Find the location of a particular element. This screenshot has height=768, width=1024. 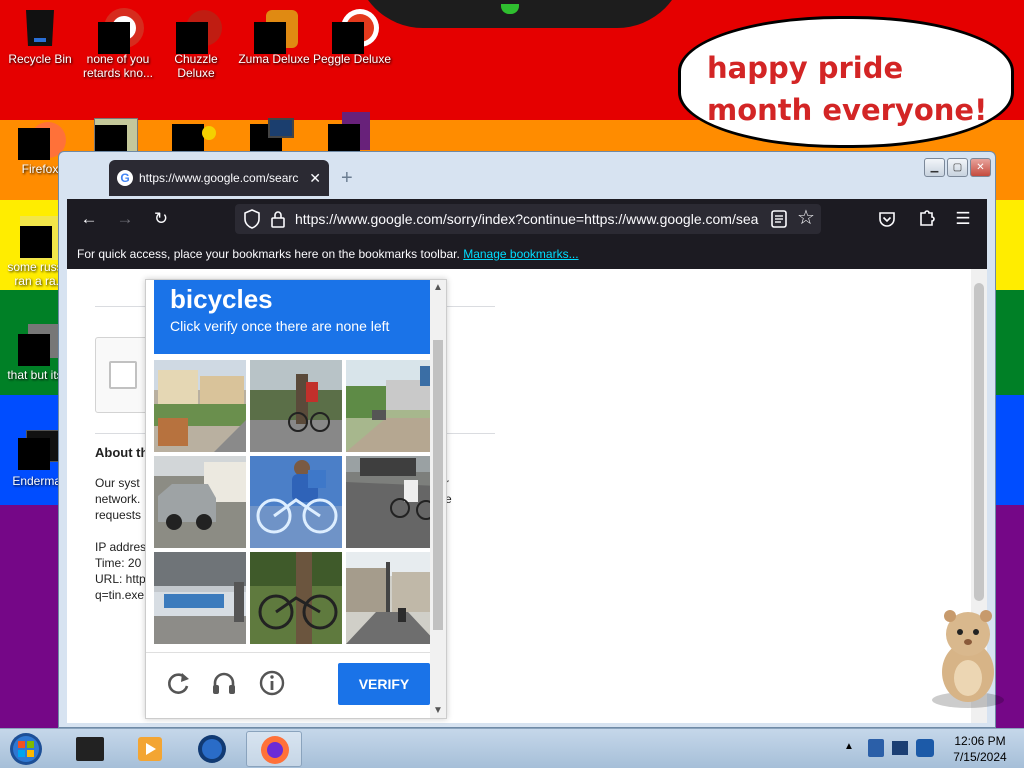

speech-bubble-text: happy pride month everyone! is located at coordinates (847, 89).